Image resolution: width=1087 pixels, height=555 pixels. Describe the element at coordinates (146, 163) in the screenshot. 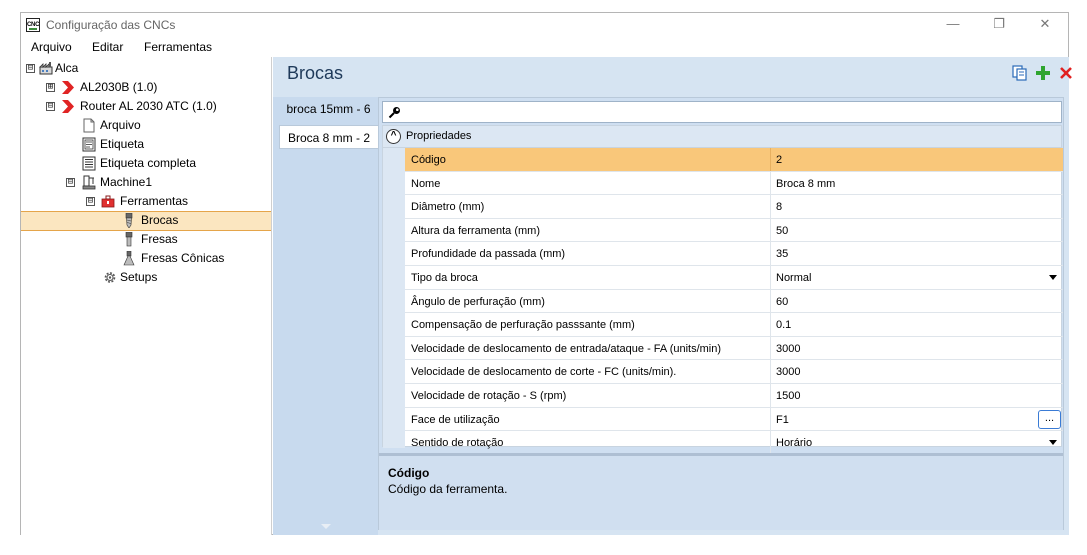

I see `tree-item-etiqueta-completa: Etiqueta completa` at that location.